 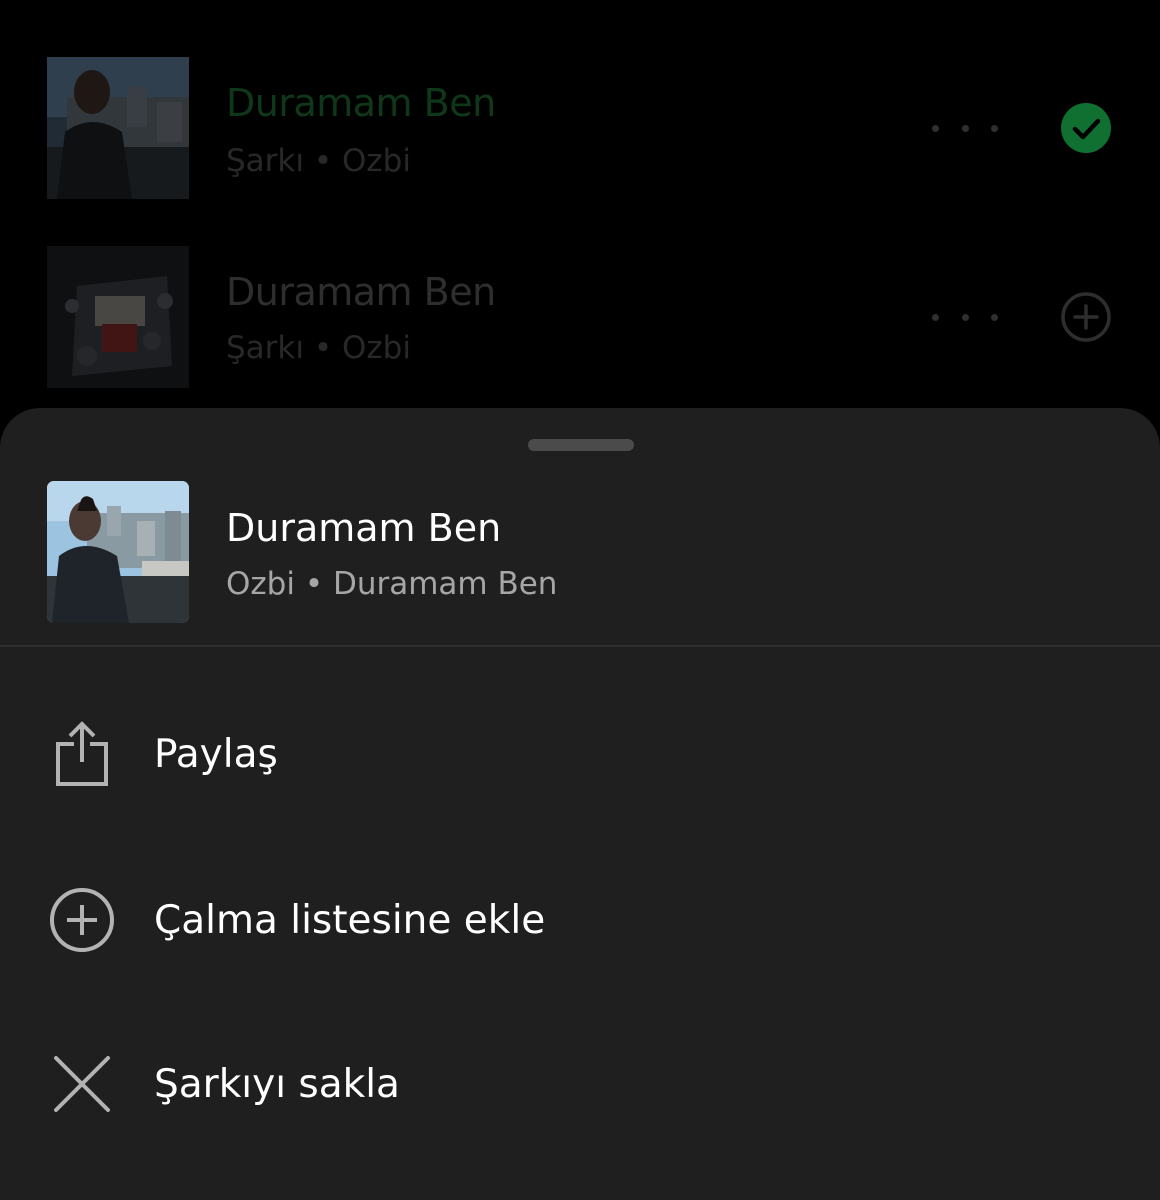 I want to click on share-icon, so click(x=82, y=754).